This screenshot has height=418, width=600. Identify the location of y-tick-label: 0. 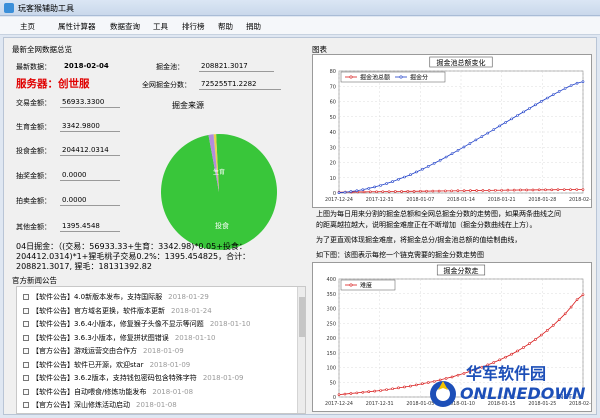
(334, 398).